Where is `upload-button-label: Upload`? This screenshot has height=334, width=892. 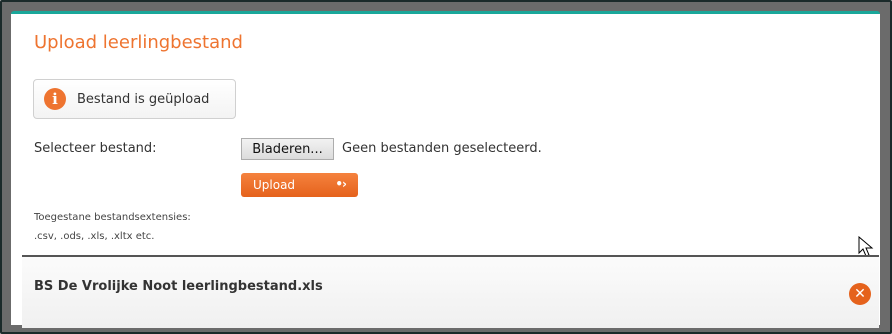 upload-button-label: Upload is located at coordinates (274, 185).